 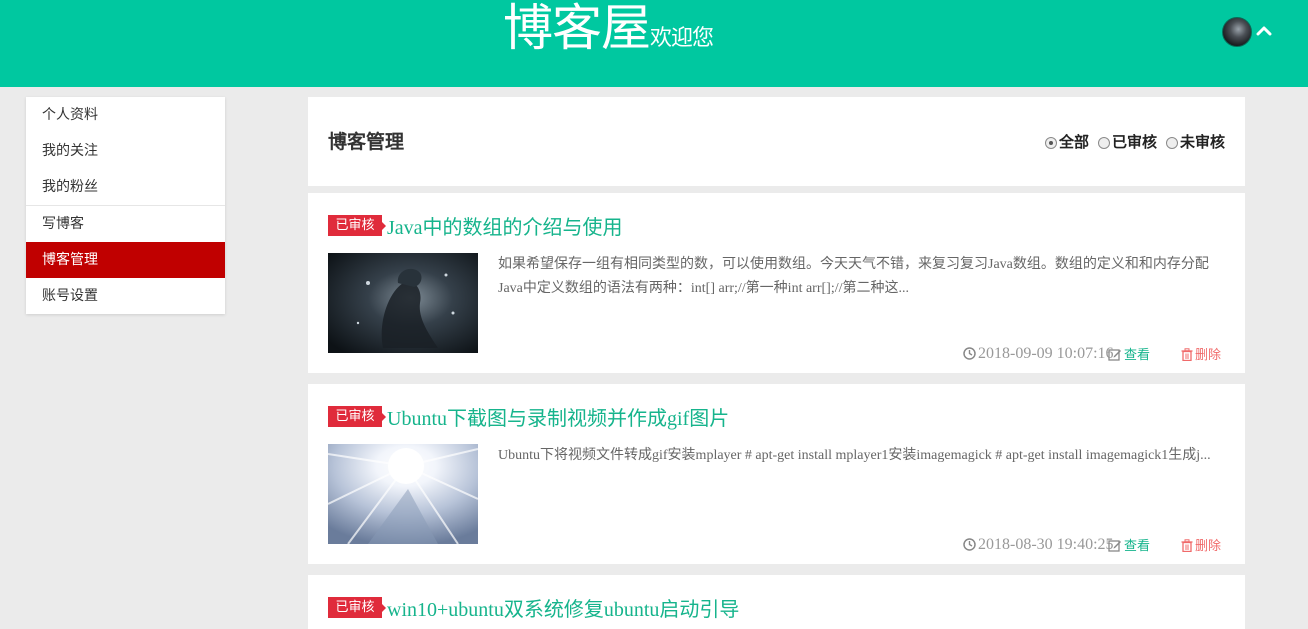 What do you see at coordinates (1264, 31) in the screenshot?
I see `chevron-up-icon` at bounding box center [1264, 31].